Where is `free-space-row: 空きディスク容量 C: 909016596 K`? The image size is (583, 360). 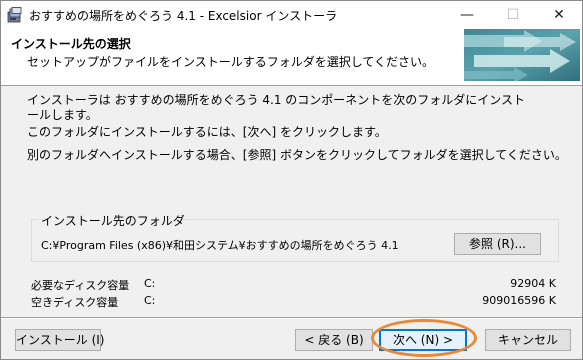
free-space-row: 空きディスク容量 C: 909016596 K is located at coordinates (293, 302).